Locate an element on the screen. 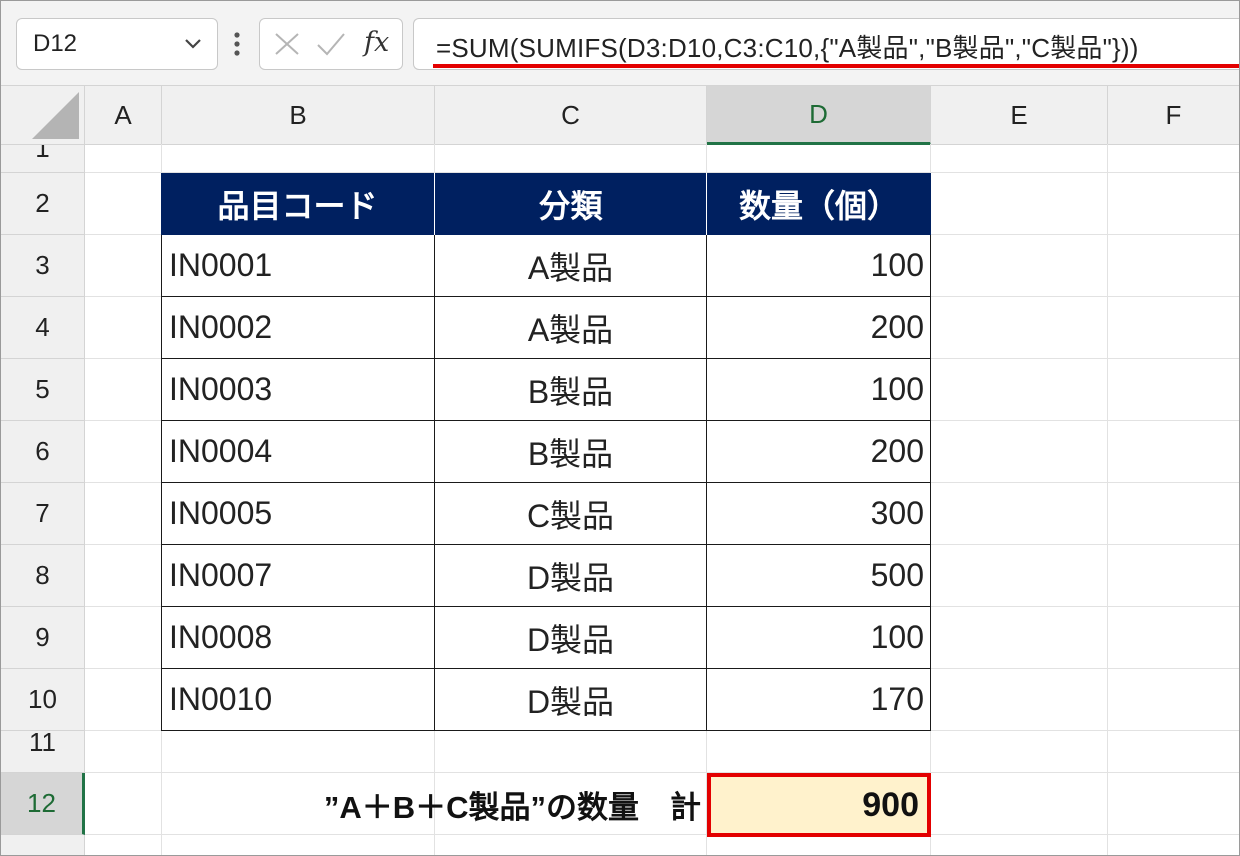 The height and width of the screenshot is (856, 1240). table-cell-quantity: 300 is located at coordinates (819, 514).